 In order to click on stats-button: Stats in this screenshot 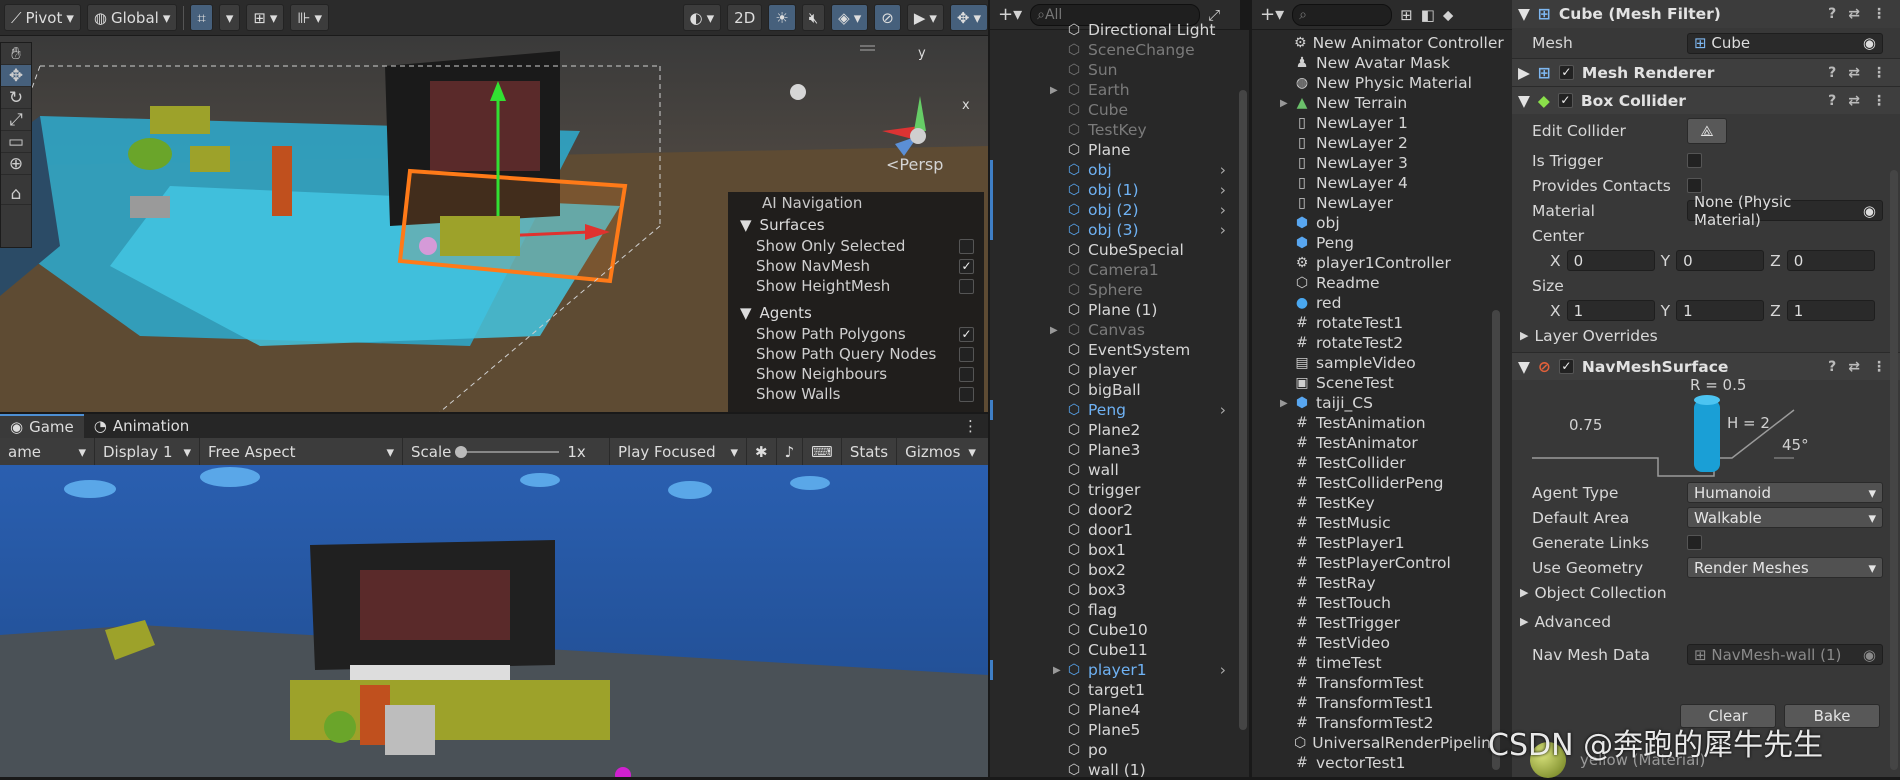, I will do `click(870, 451)`.